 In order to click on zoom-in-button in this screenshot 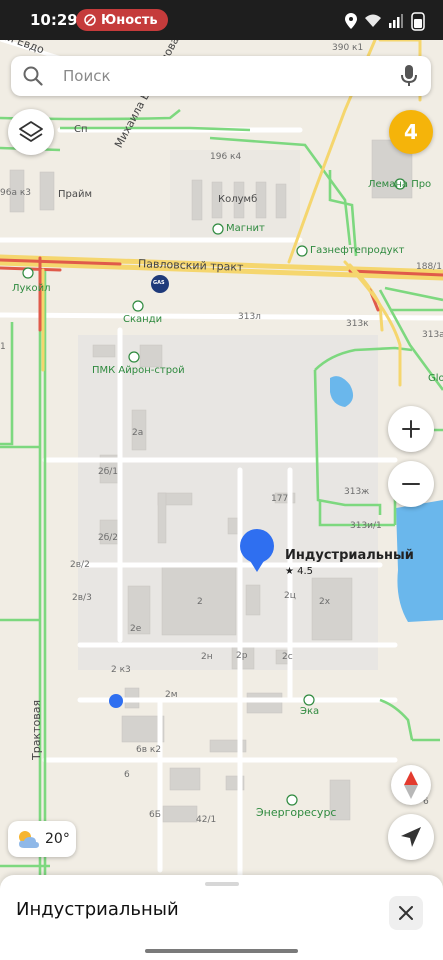, I will do `click(411, 429)`.